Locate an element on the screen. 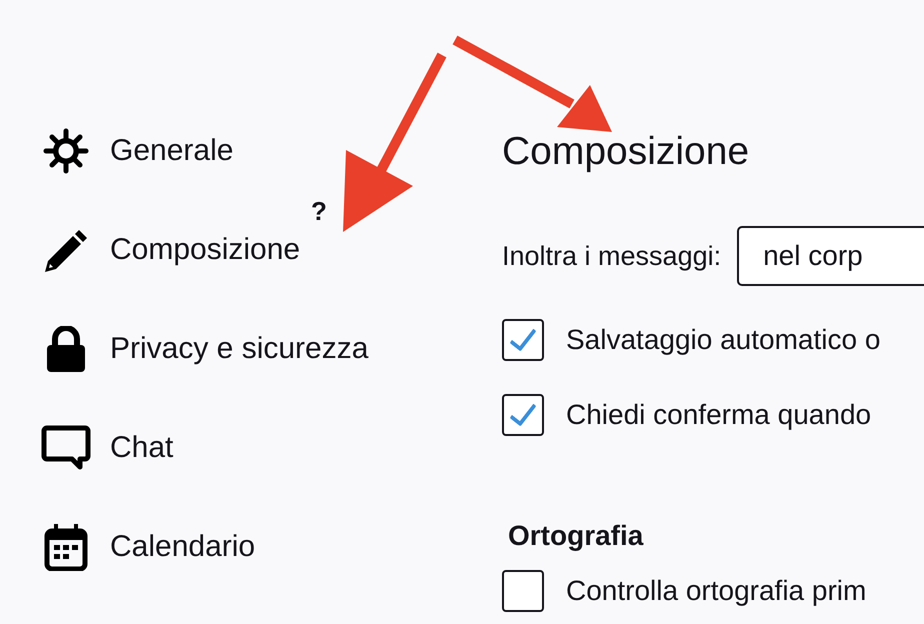  sidebar-item: Calendario is located at coordinates (249, 547).